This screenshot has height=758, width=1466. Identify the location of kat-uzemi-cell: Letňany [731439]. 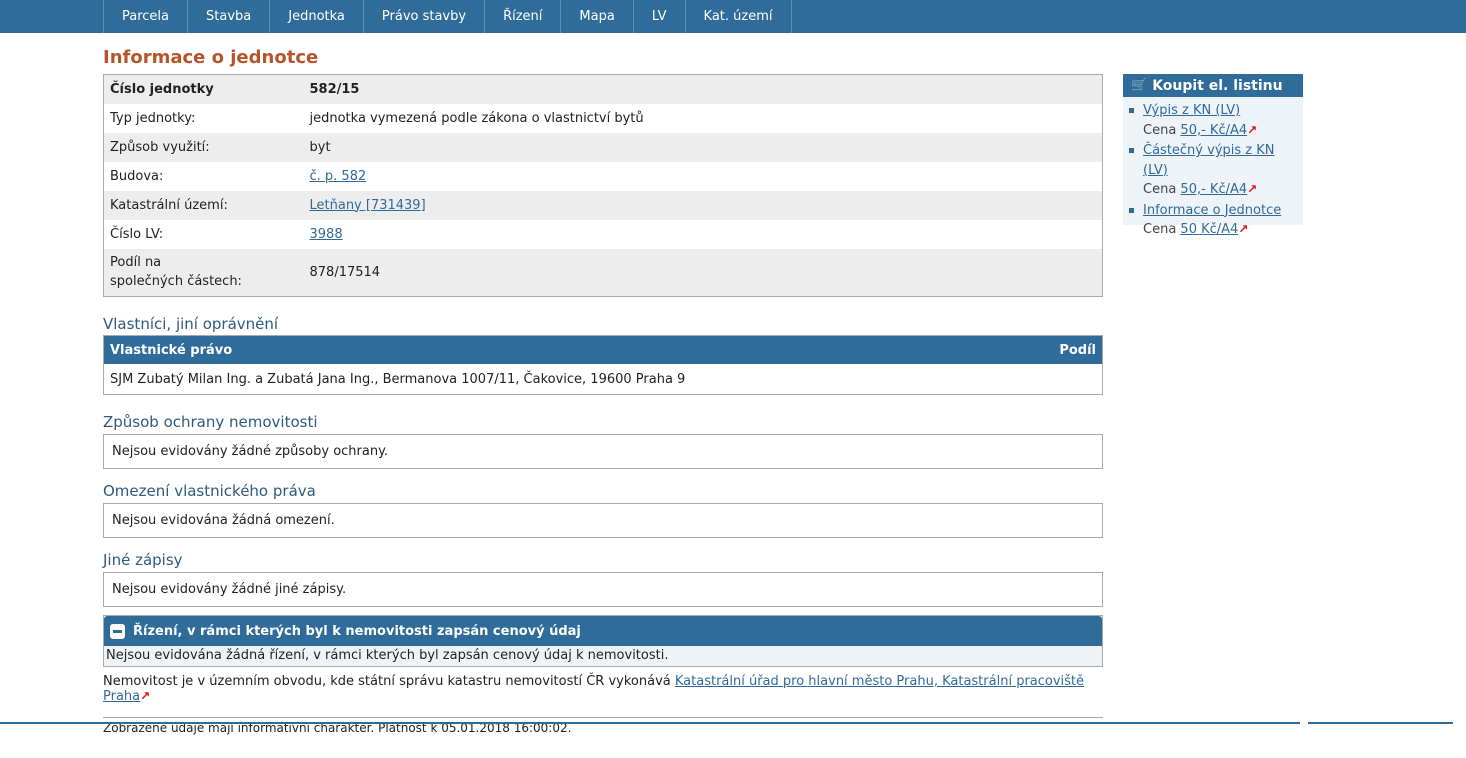
(703, 205).